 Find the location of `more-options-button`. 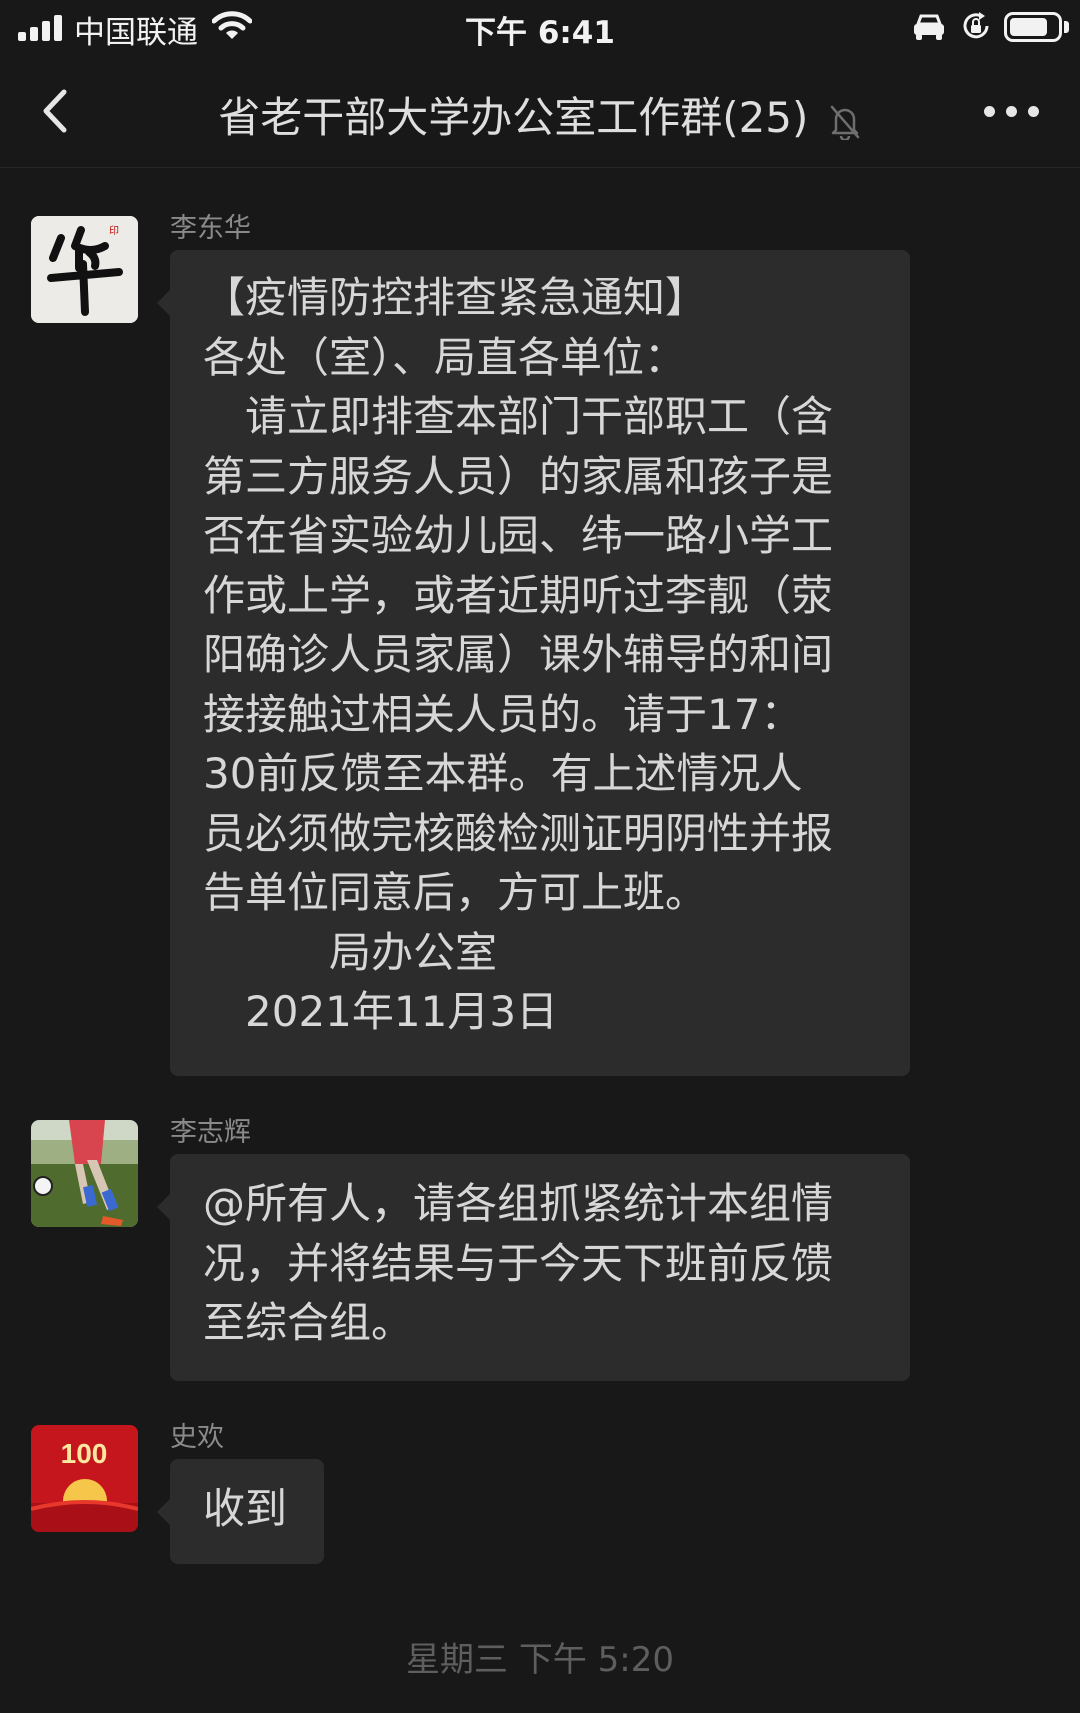

more-options-button is located at coordinates (1012, 112).